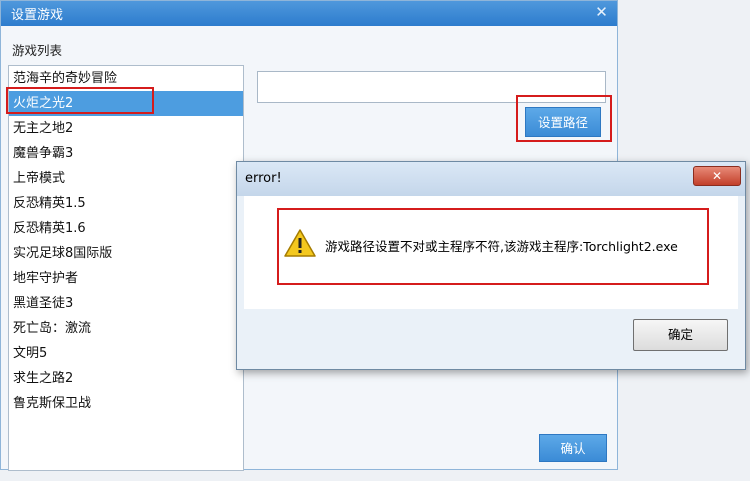 This screenshot has height=481, width=750. I want to click on game-list-item: 地牢守护者, so click(126, 278).